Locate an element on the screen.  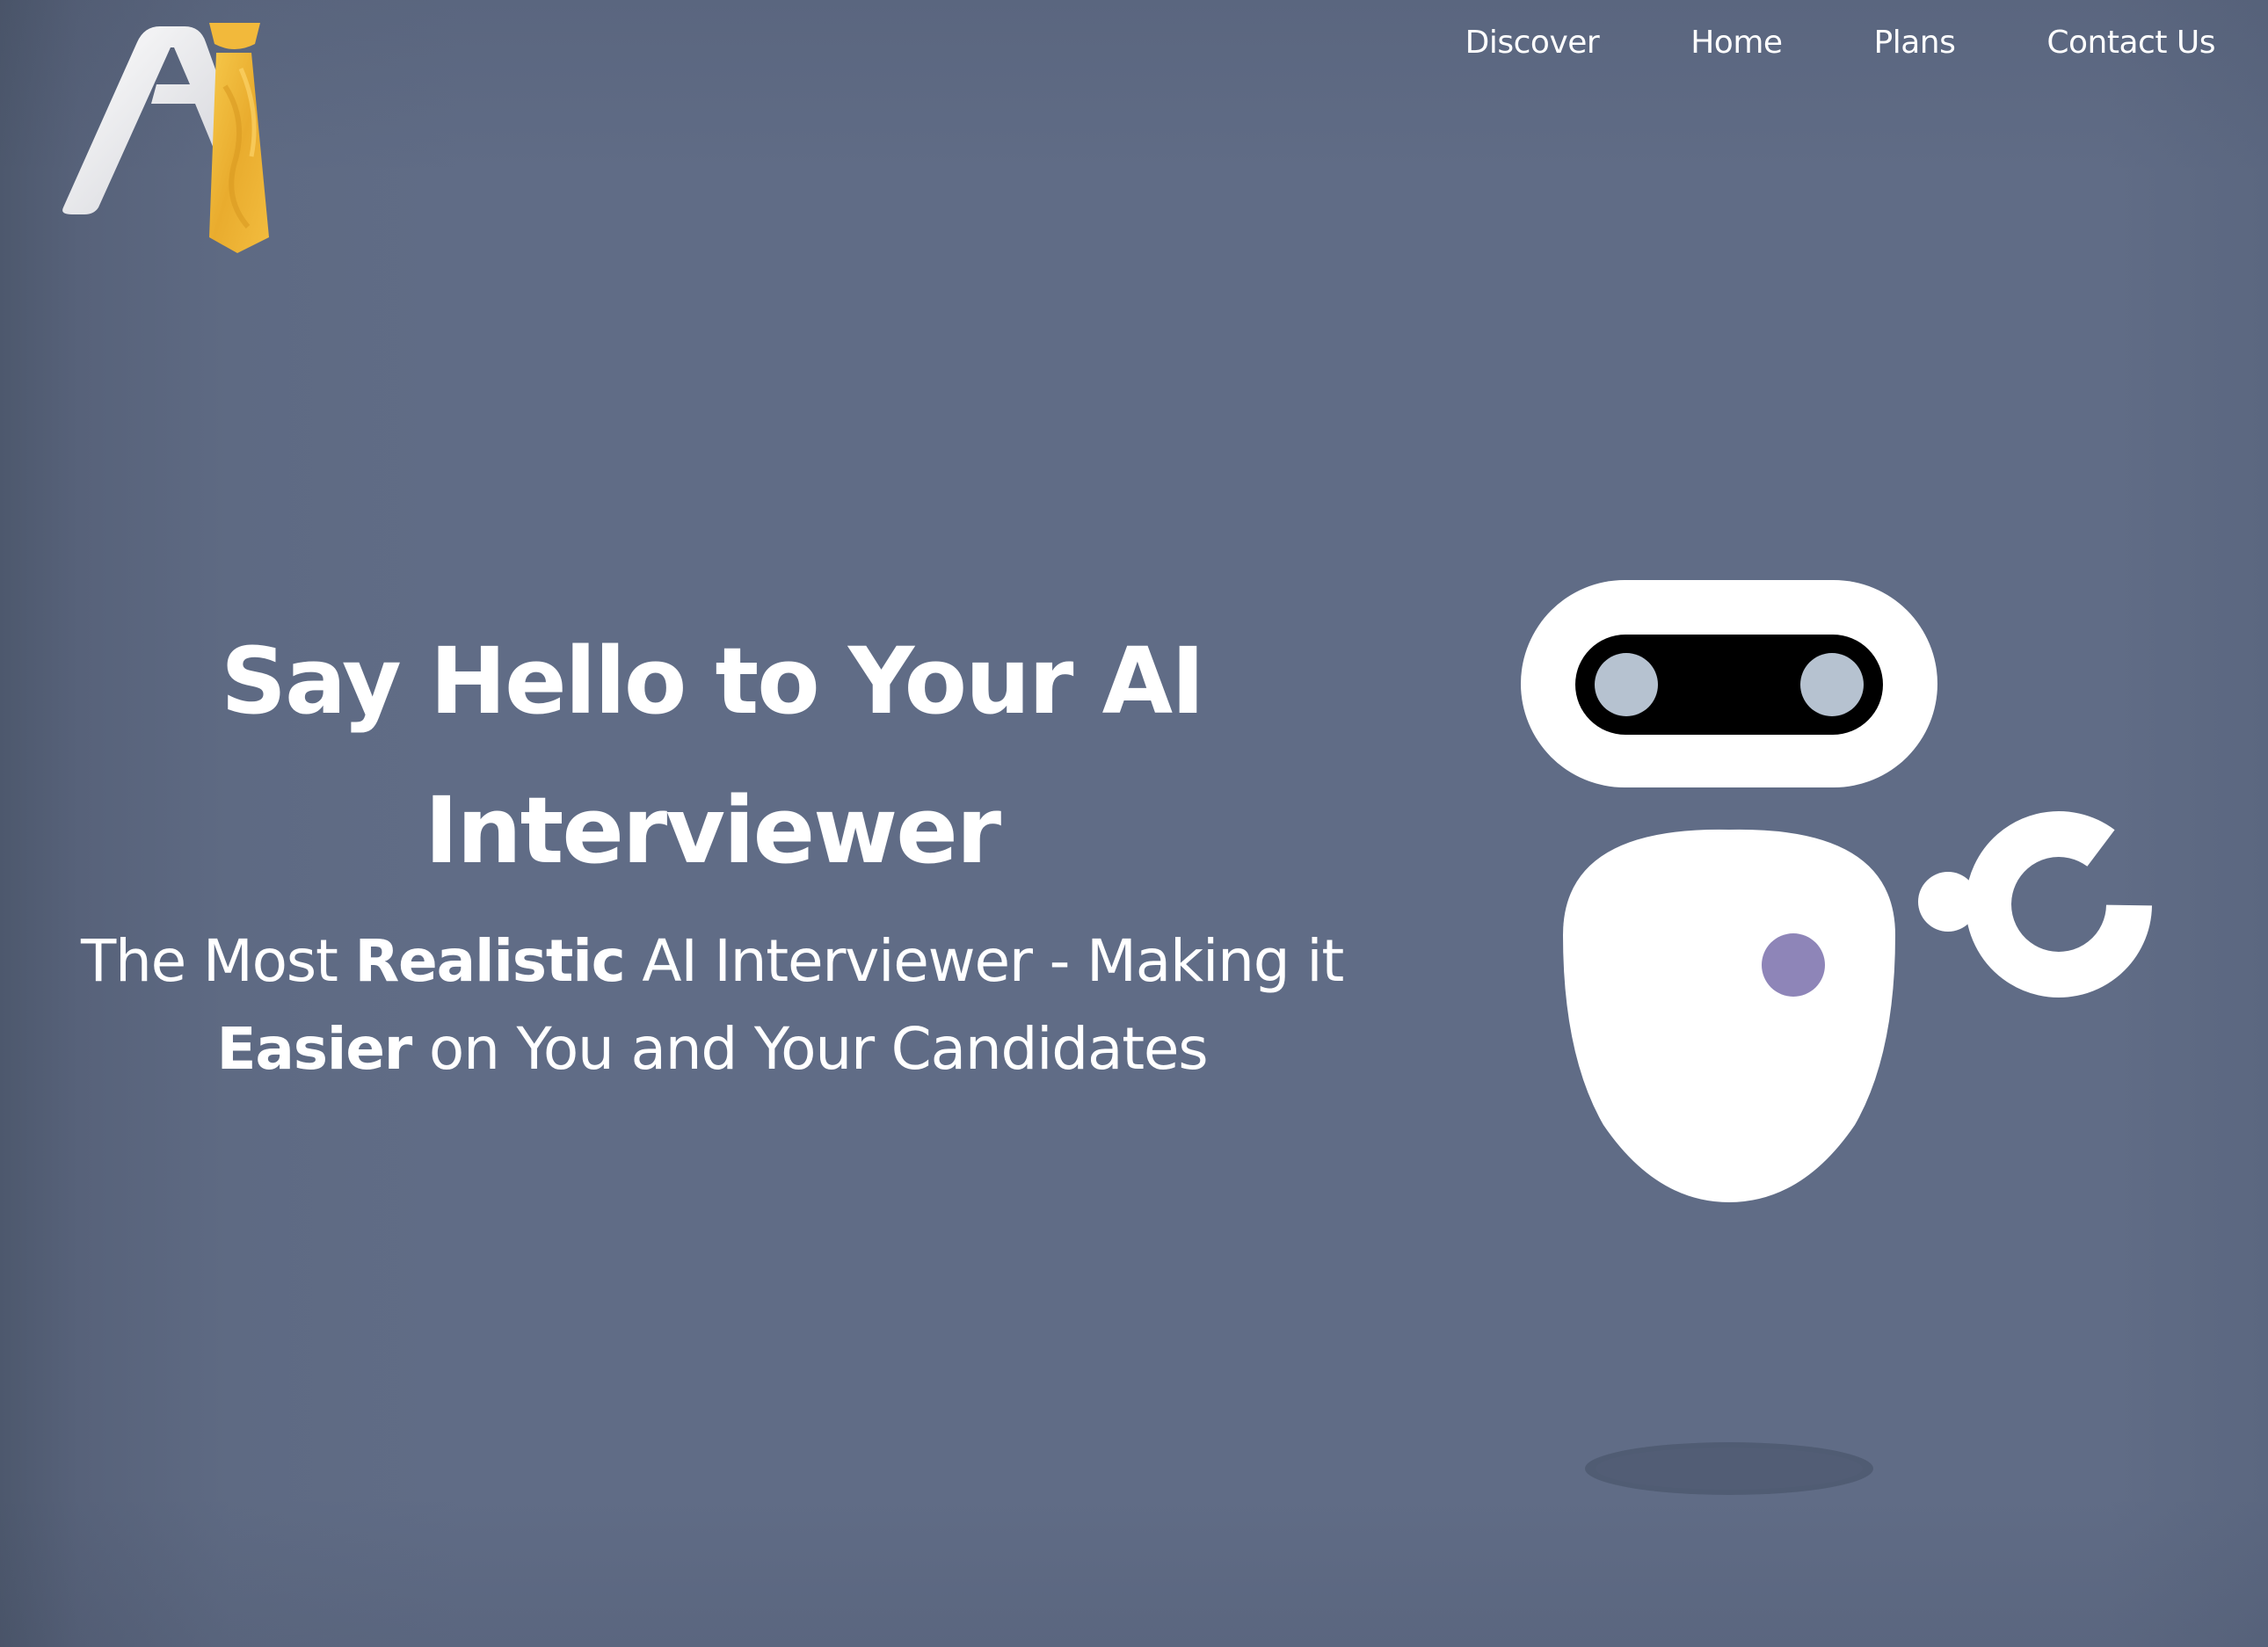
ai-tie-logo is located at coordinates (167, 139).